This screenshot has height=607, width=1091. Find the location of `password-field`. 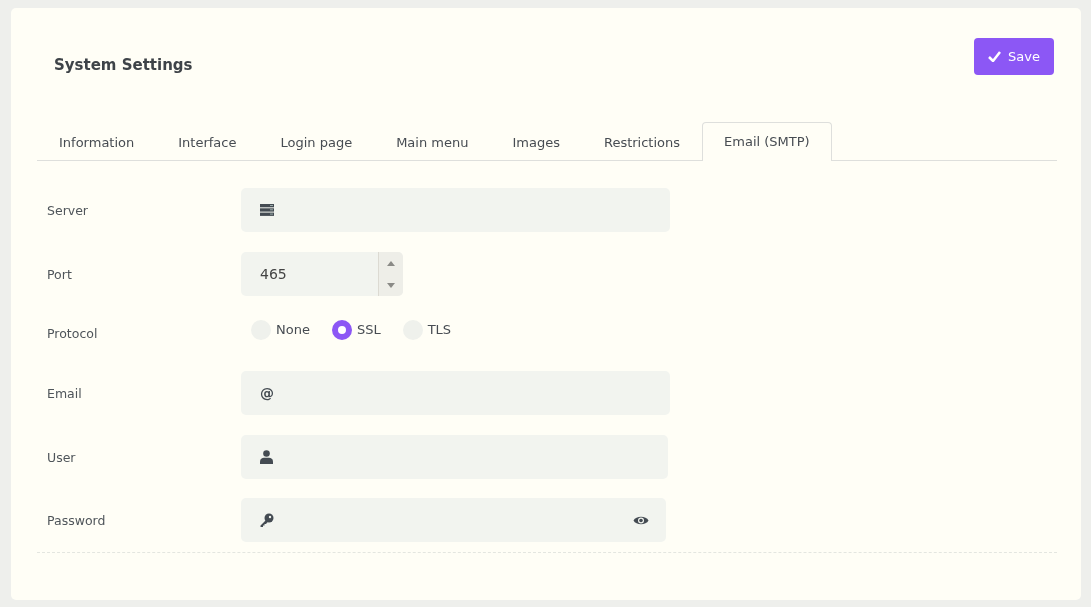

password-field is located at coordinates (453, 520).